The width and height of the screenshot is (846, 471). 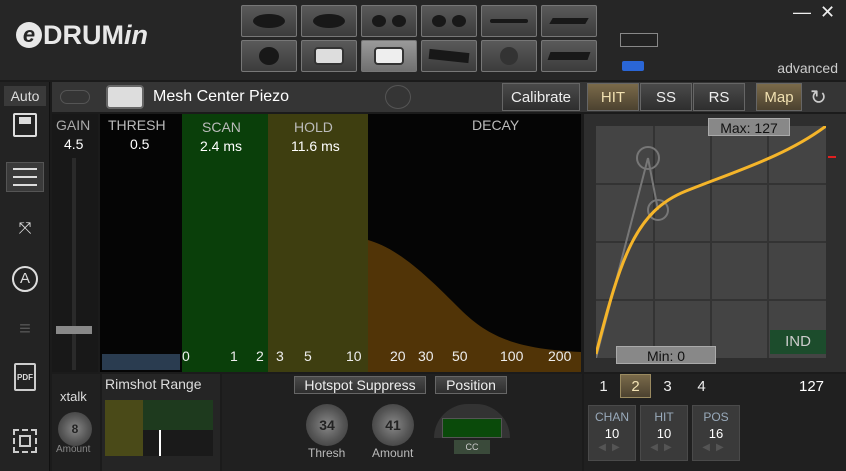 What do you see at coordinates (25, 441) in the screenshot?
I see `chip-icon` at bounding box center [25, 441].